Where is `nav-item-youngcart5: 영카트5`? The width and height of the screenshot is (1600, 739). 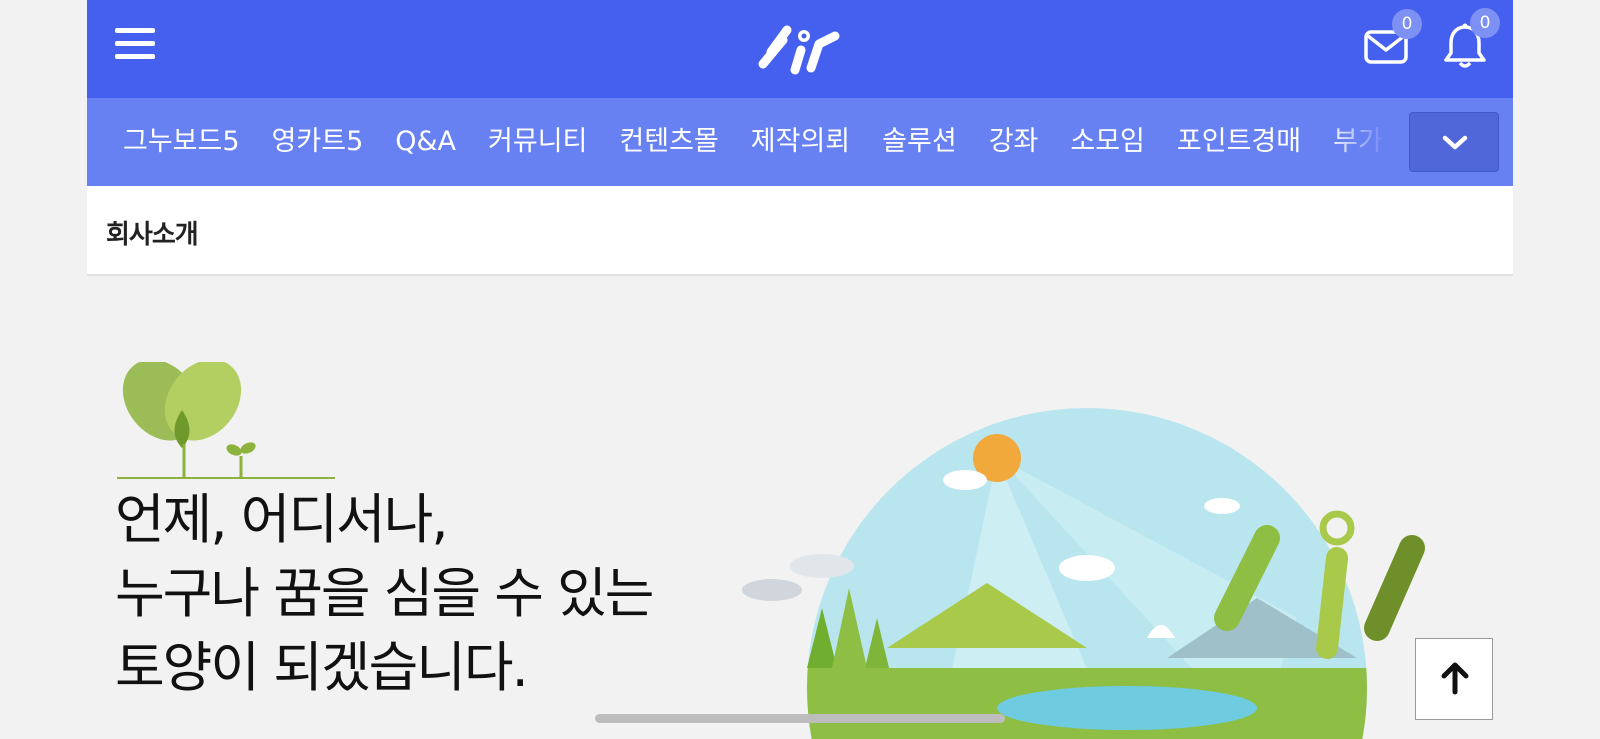
nav-item-youngcart5: 영카트5 is located at coordinates (318, 142).